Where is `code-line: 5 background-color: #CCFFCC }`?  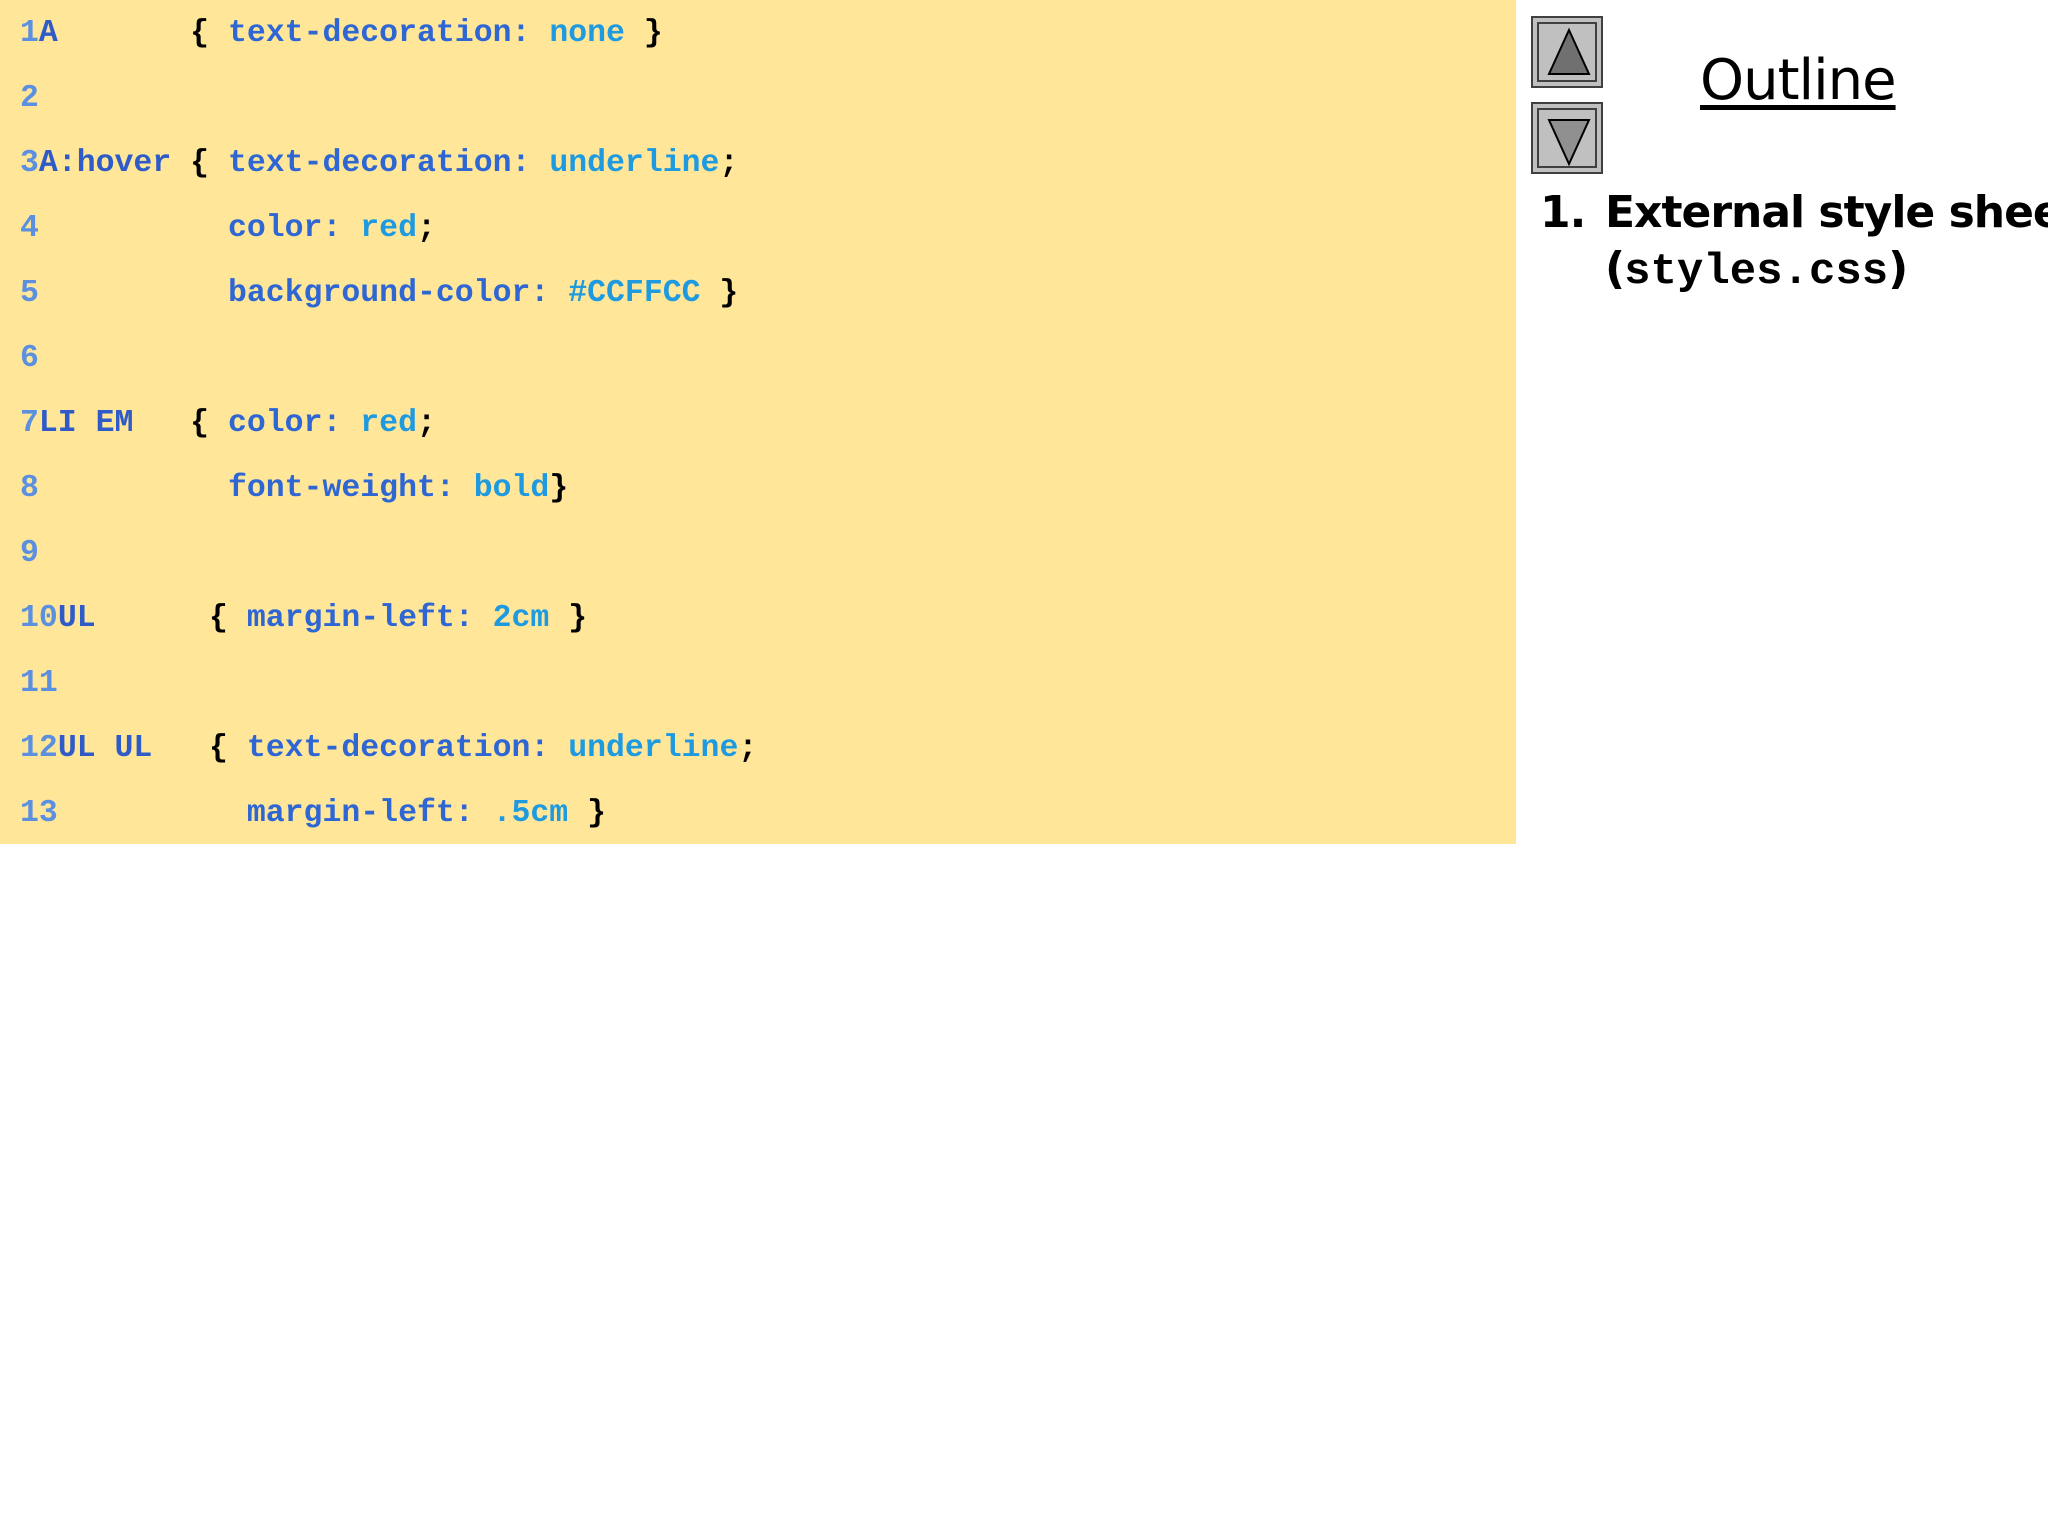
code-line: 5 background-color: #CCFFCC } is located at coordinates (379, 294).